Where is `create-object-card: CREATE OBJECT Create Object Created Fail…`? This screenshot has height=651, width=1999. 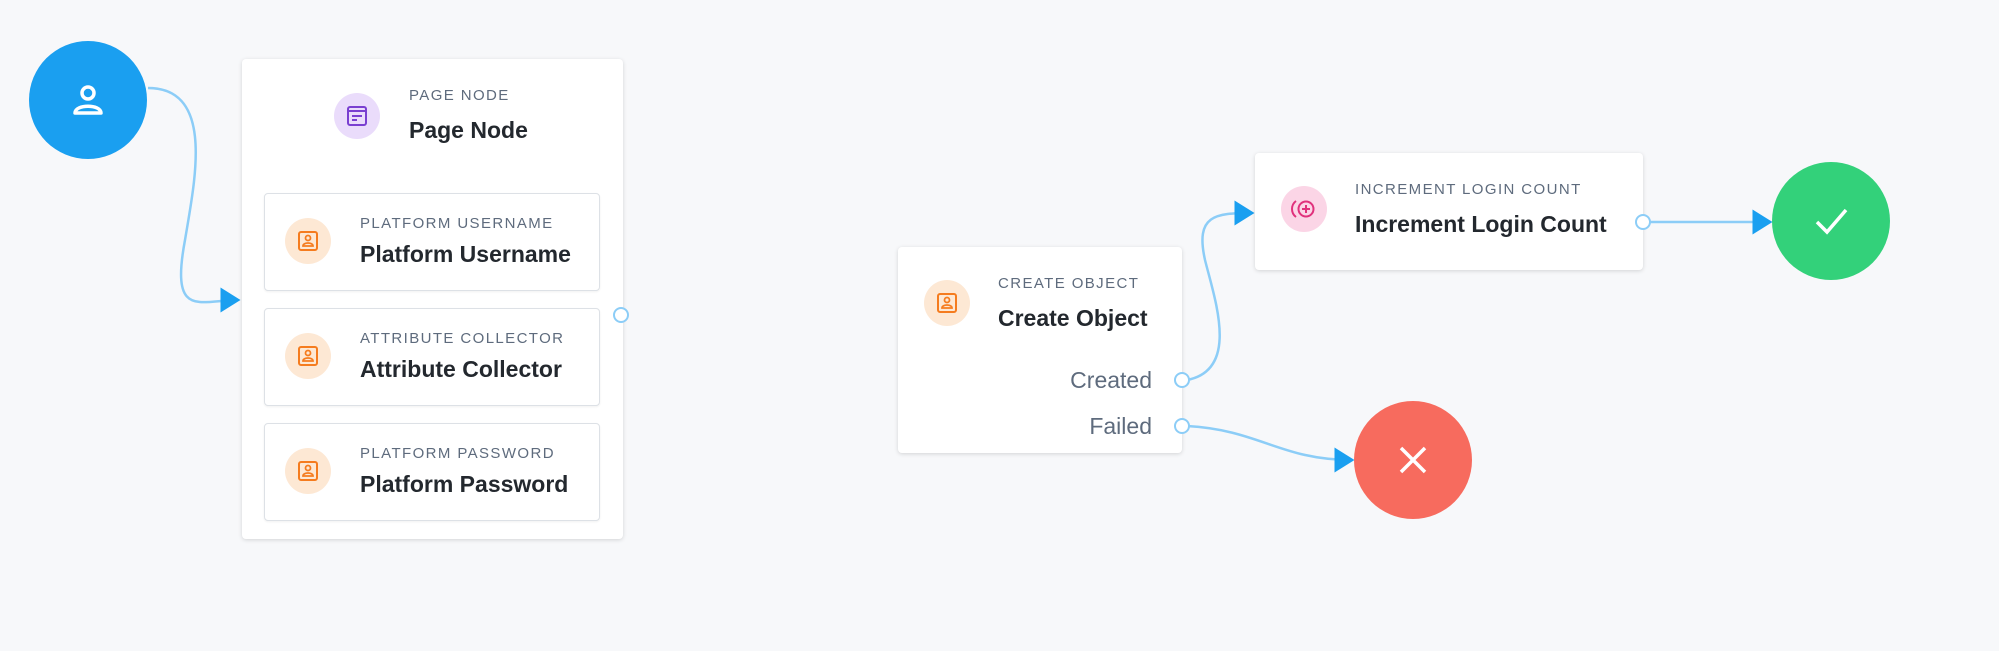 create-object-card: CREATE OBJECT Create Object Created Fail… is located at coordinates (1040, 350).